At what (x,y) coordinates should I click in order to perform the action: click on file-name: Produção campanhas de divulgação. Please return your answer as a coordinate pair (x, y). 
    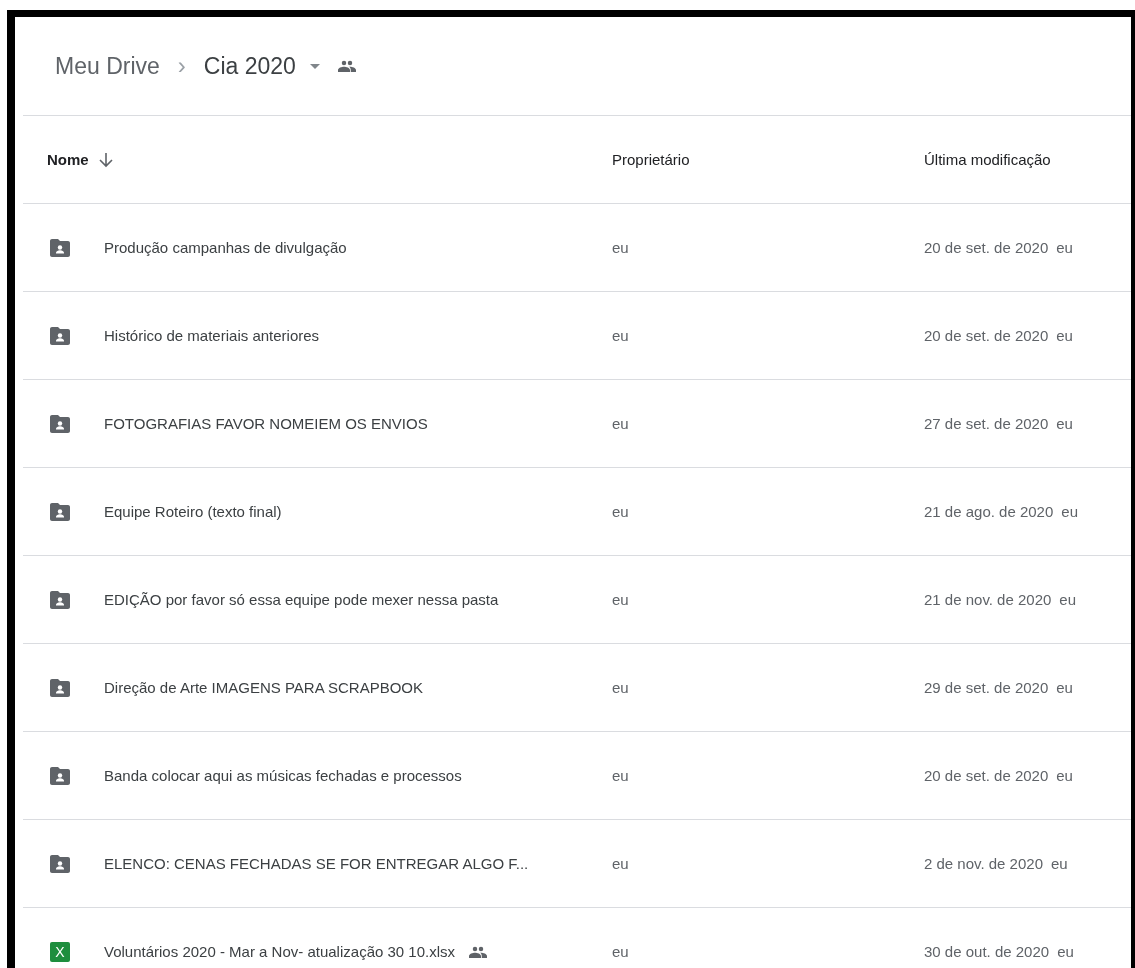
    Looking at the image, I should click on (225, 247).